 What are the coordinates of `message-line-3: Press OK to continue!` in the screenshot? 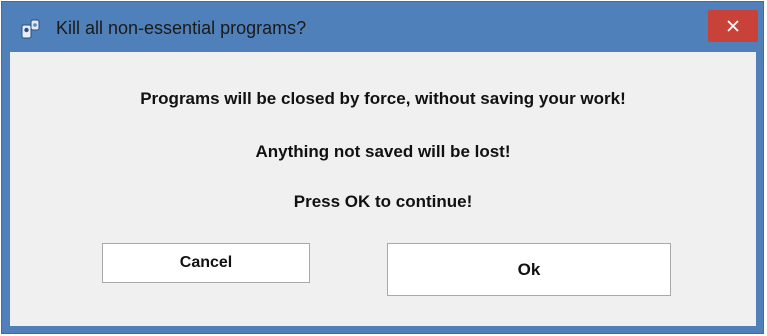 It's located at (383, 201).